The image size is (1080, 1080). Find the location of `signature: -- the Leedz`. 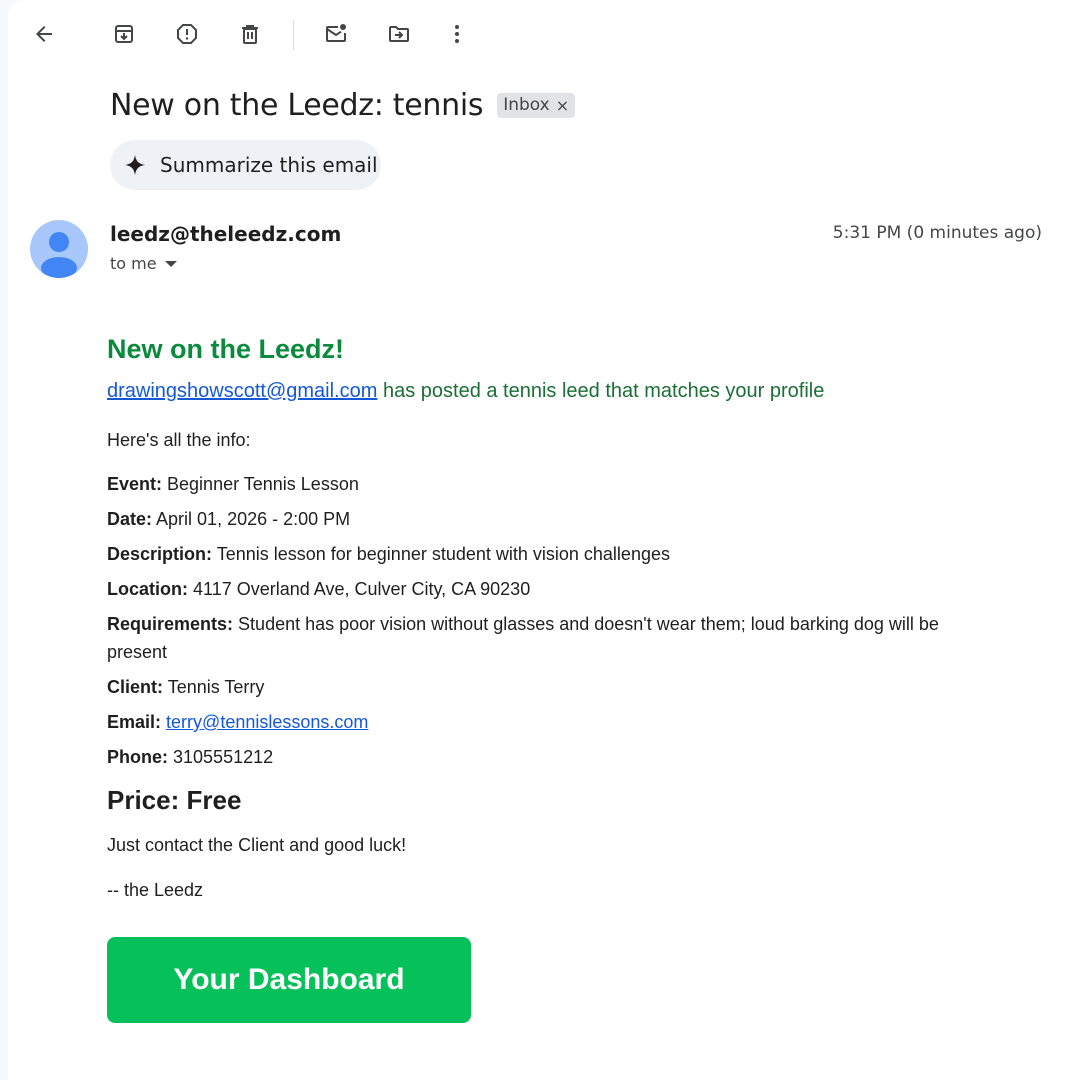

signature: -- the Leedz is located at coordinates (155, 890).